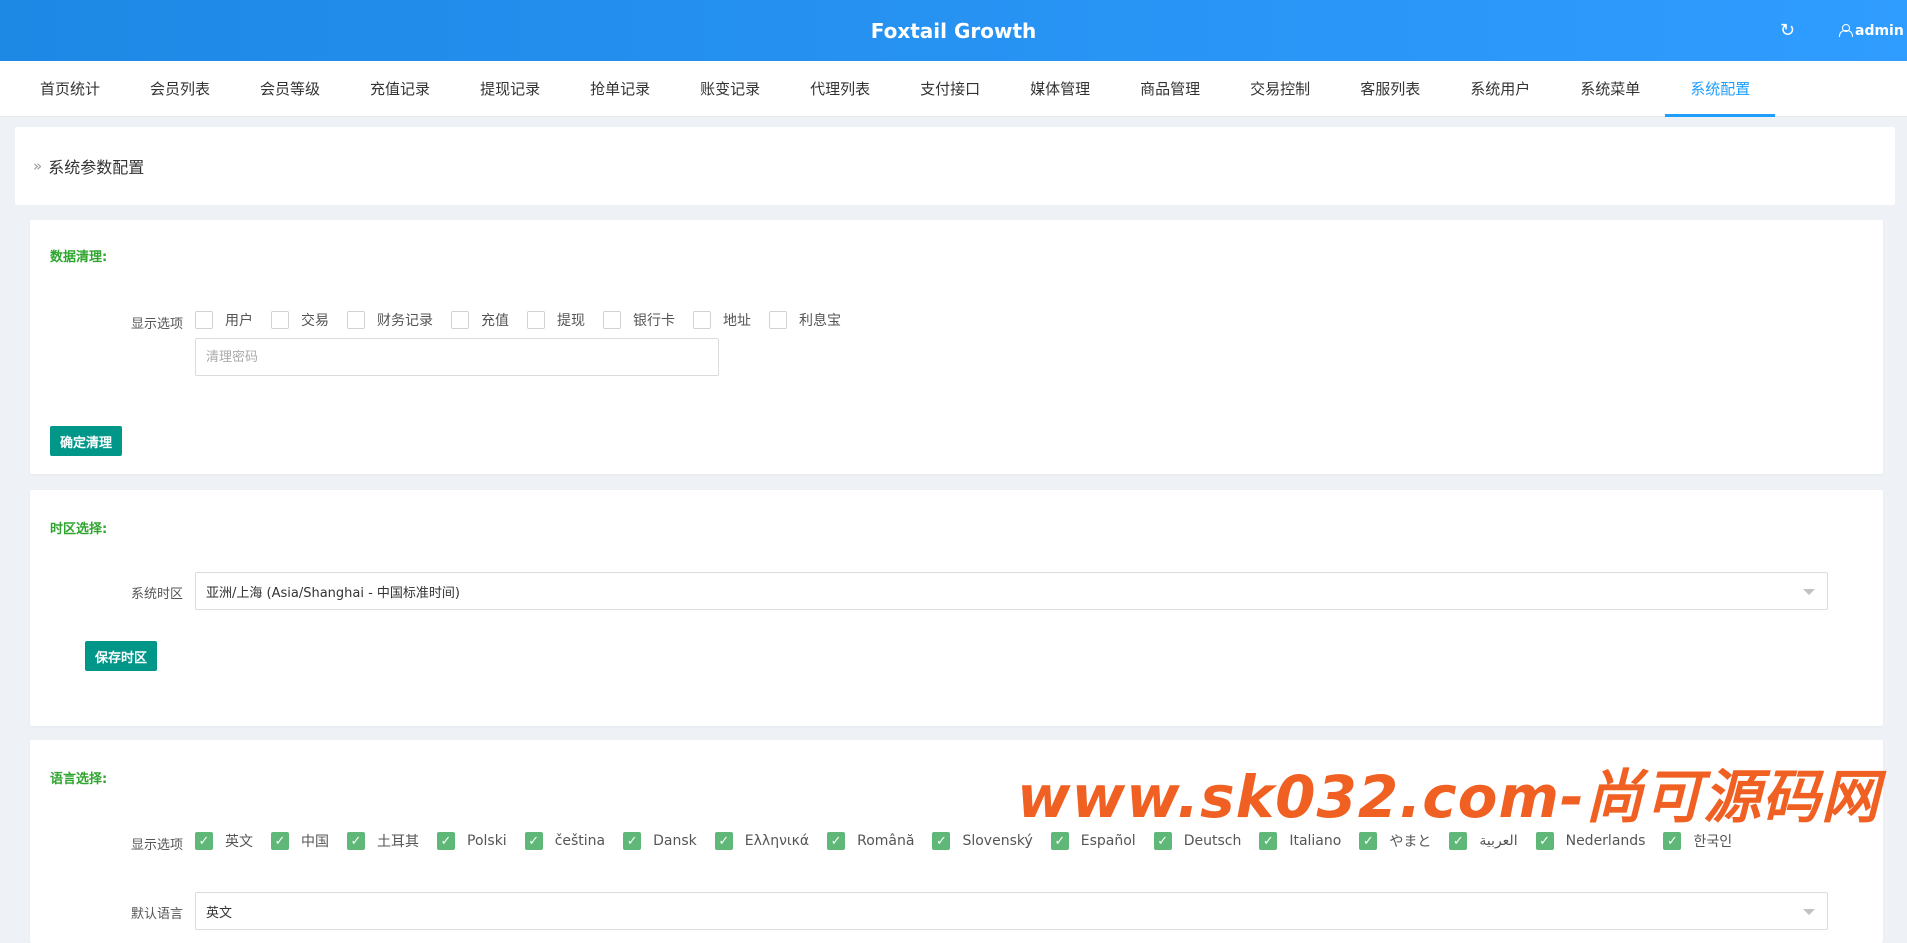 Image resolution: width=1907 pixels, height=943 pixels. What do you see at coordinates (564, 841) in the screenshot?
I see `language-option: ✓ čeština` at bounding box center [564, 841].